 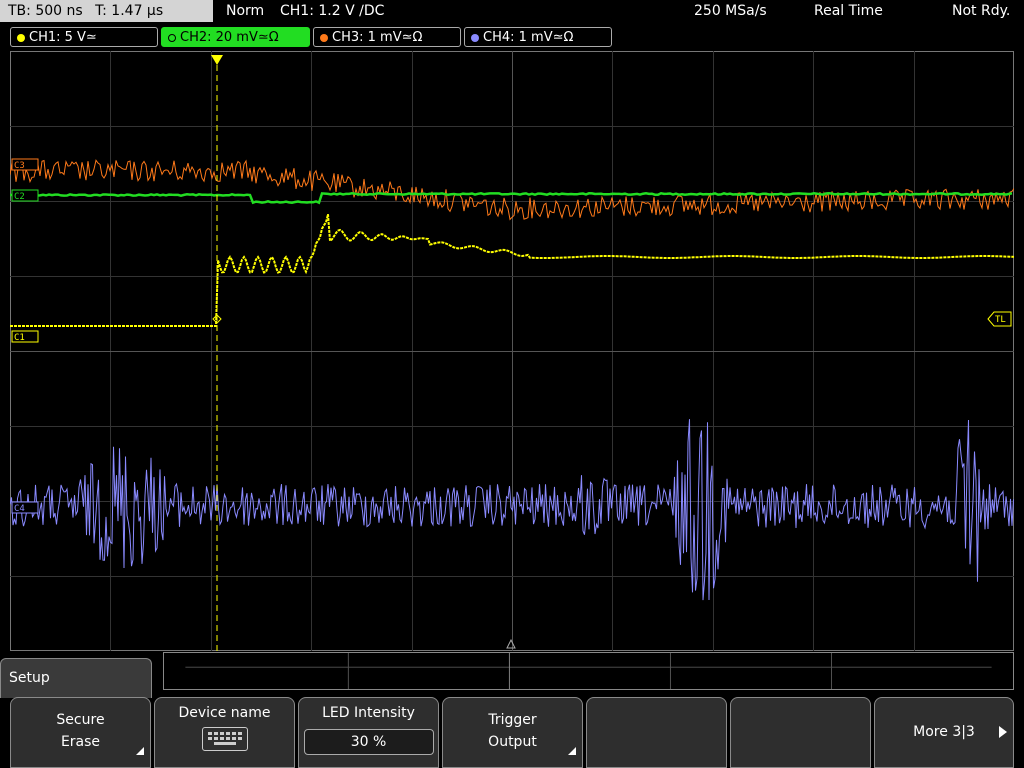 I want to click on c2-marker: C2, so click(x=25, y=195).